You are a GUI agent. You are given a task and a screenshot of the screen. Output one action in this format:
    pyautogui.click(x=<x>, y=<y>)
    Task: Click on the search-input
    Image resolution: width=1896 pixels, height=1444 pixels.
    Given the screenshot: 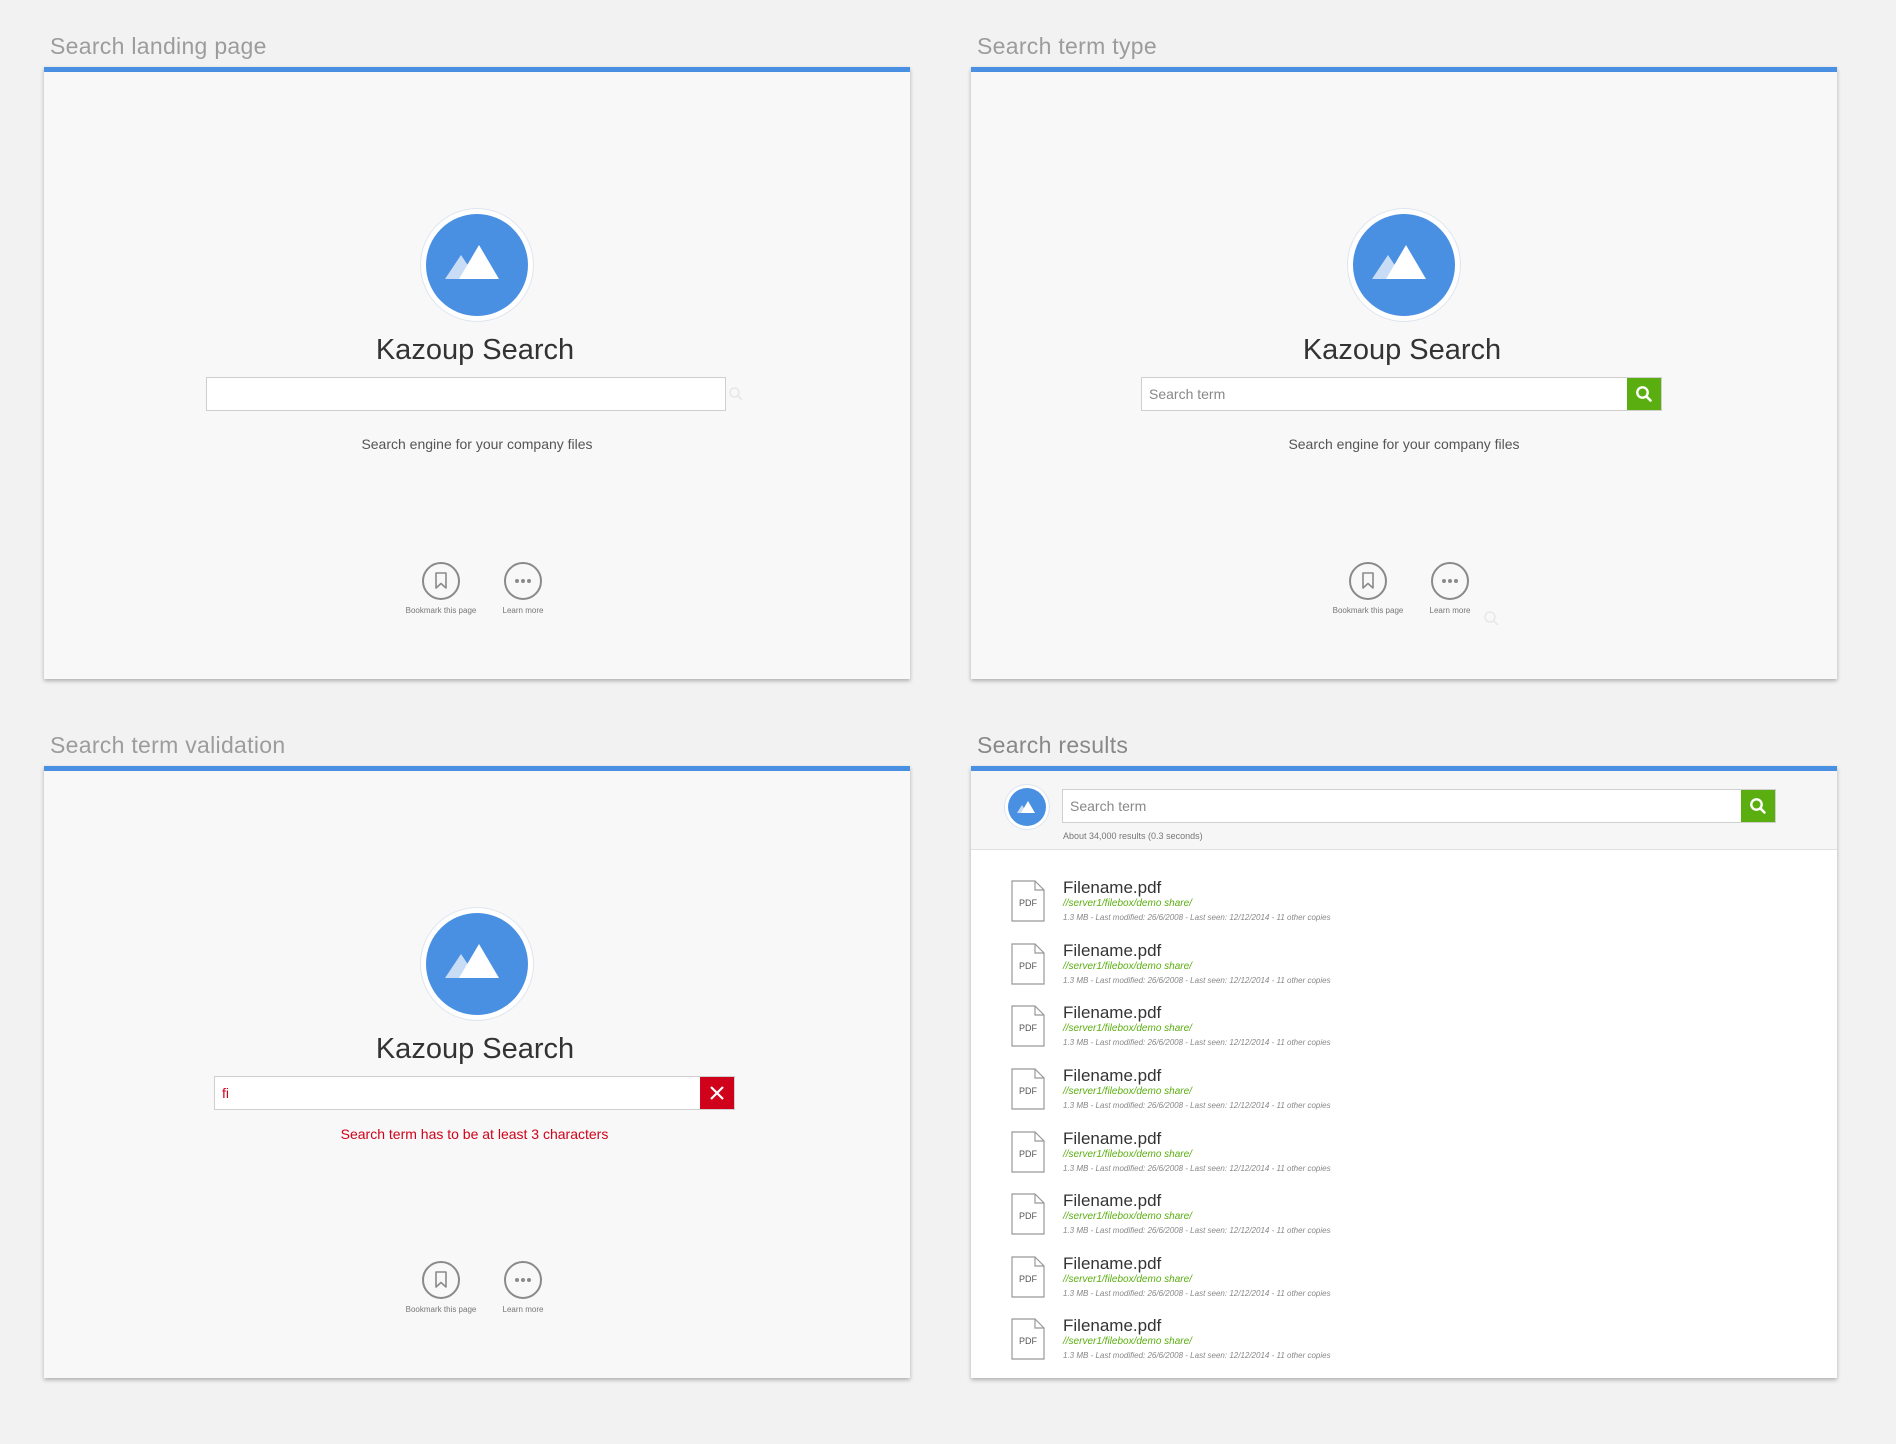 What is the action you would take?
    pyautogui.click(x=466, y=394)
    